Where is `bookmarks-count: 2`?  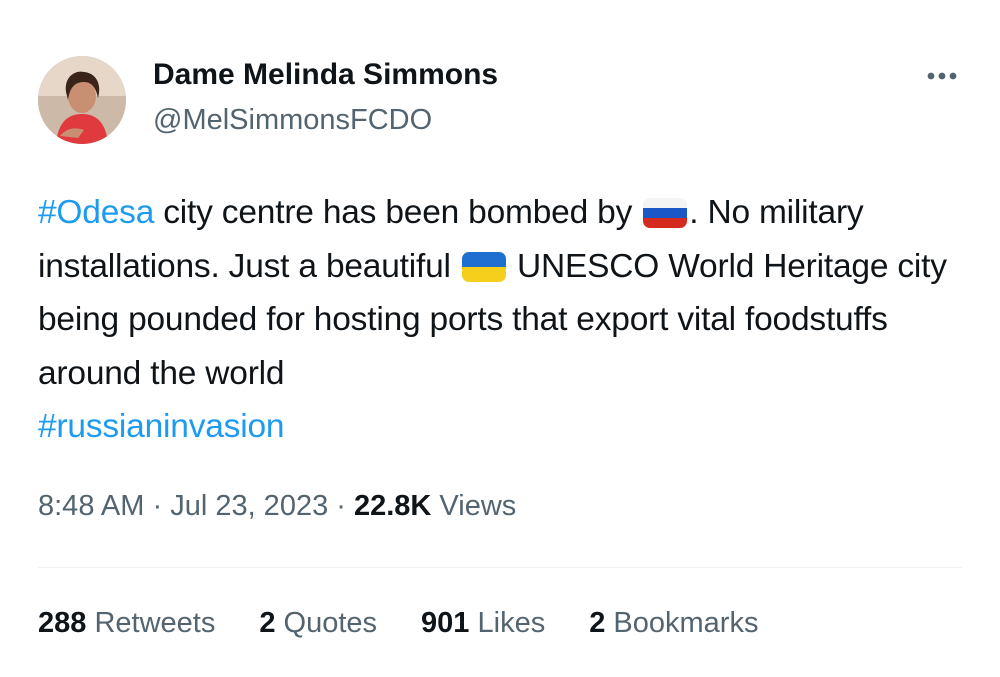
bookmarks-count: 2 is located at coordinates (597, 623).